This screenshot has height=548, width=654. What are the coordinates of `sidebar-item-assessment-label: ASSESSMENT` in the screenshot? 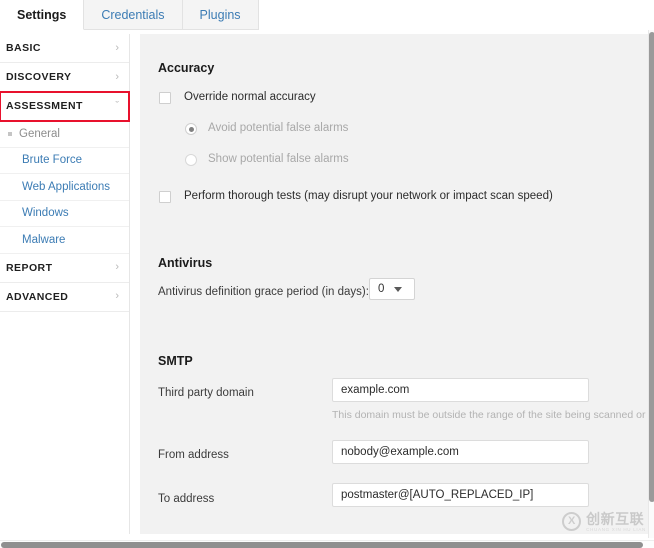 It's located at (44, 106).